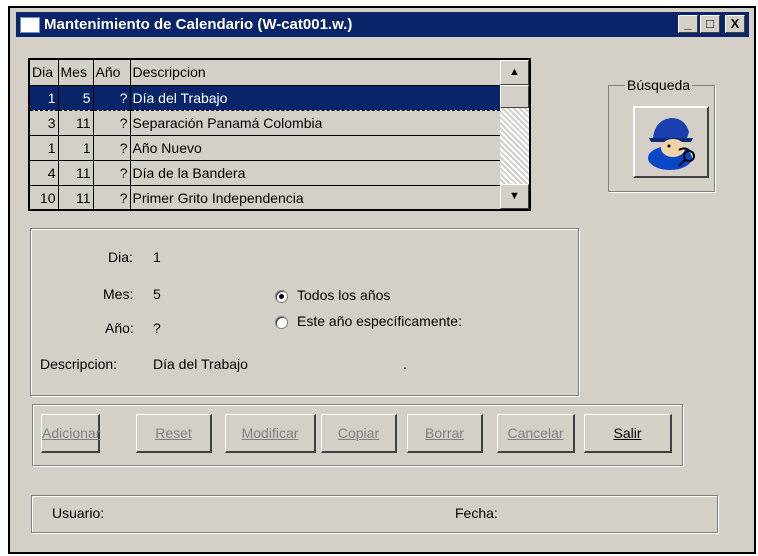 The image size is (758, 556). What do you see at coordinates (659, 85) in the screenshot?
I see `busqueda-label: Búsqueda` at bounding box center [659, 85].